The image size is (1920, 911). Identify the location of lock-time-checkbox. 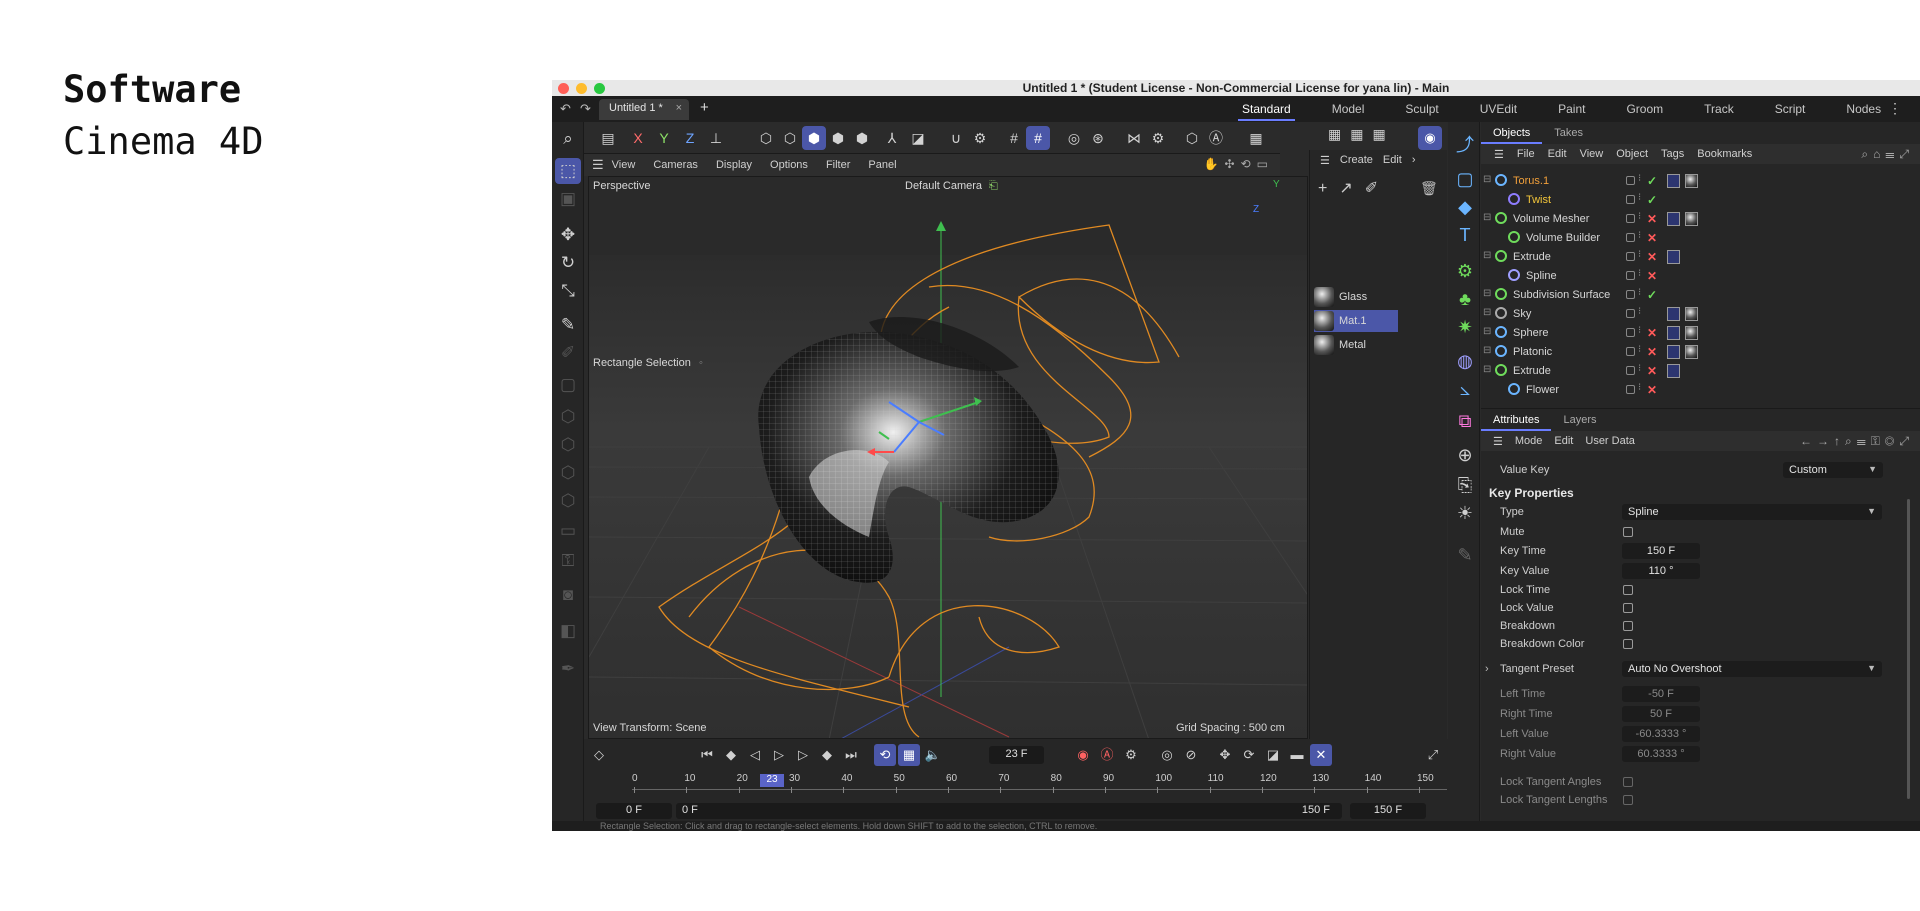
(1628, 590).